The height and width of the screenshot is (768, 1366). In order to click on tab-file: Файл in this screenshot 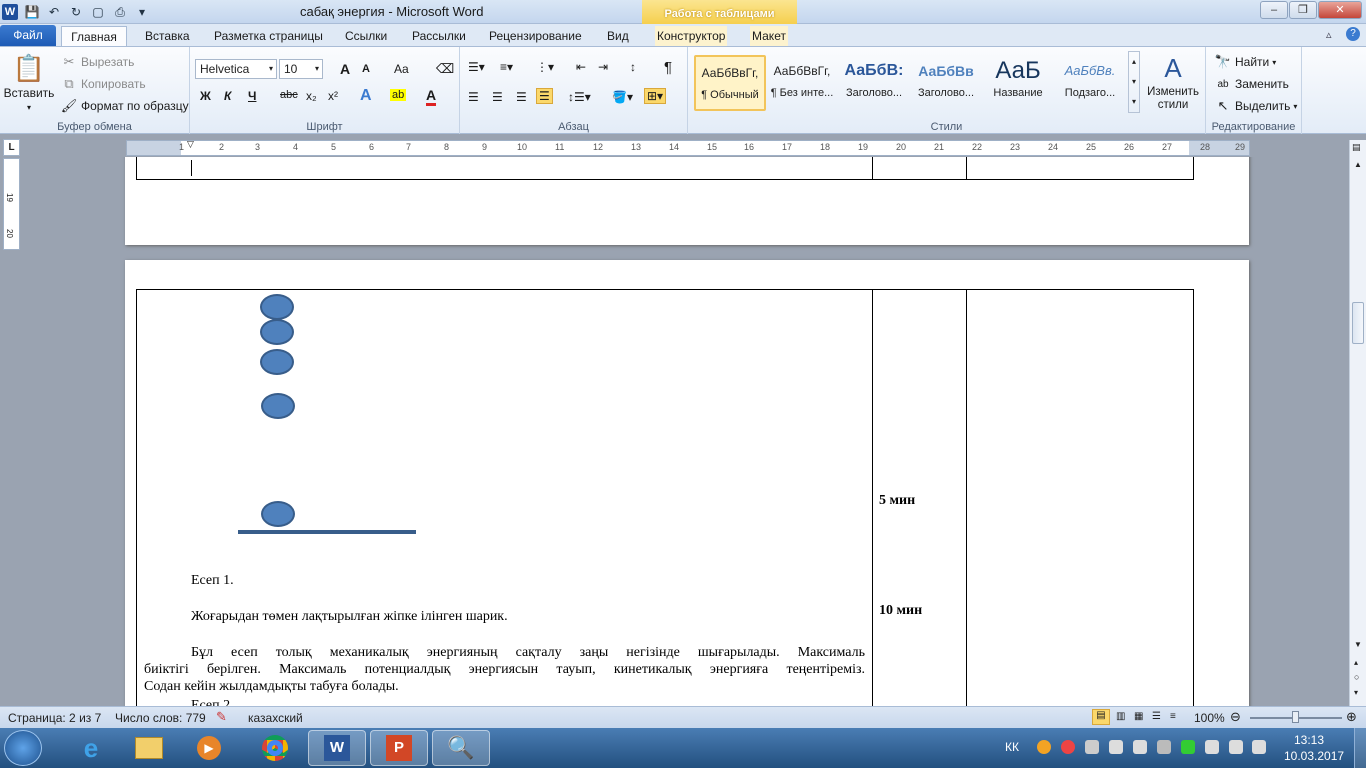, I will do `click(28, 35)`.